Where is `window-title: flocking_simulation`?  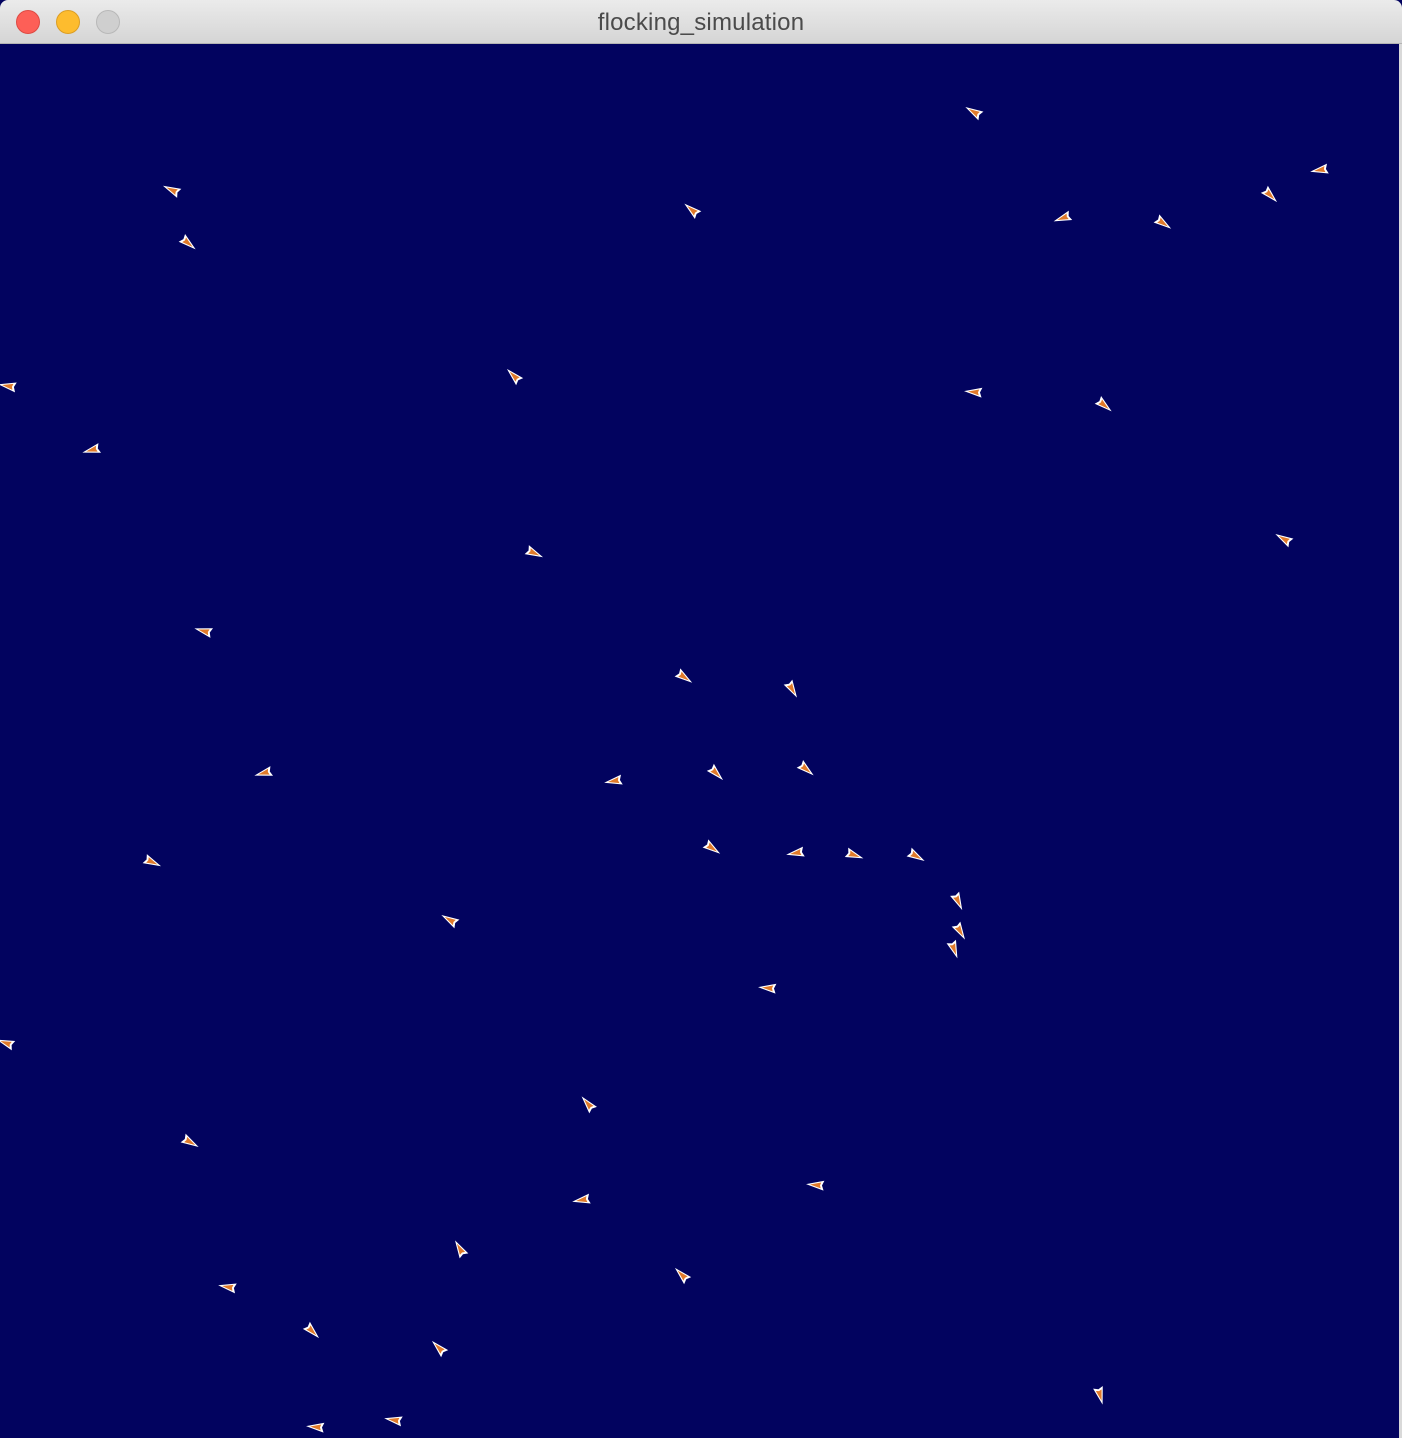
window-title: flocking_simulation is located at coordinates (701, 22).